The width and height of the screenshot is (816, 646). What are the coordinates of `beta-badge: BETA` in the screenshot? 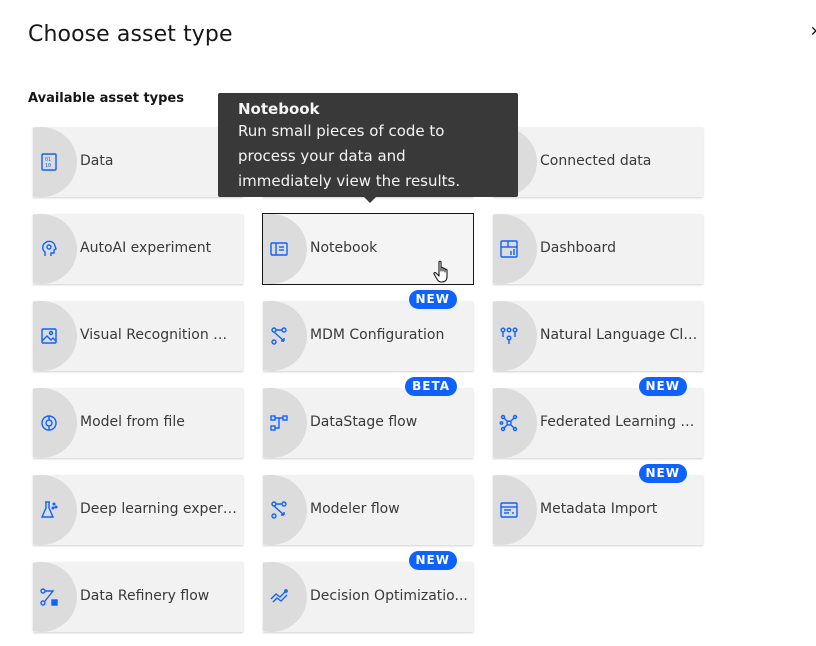 It's located at (431, 386).